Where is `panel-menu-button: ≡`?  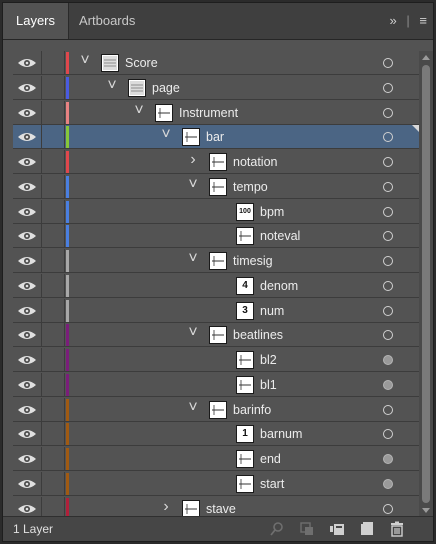 panel-menu-button: ≡ is located at coordinates (423, 21).